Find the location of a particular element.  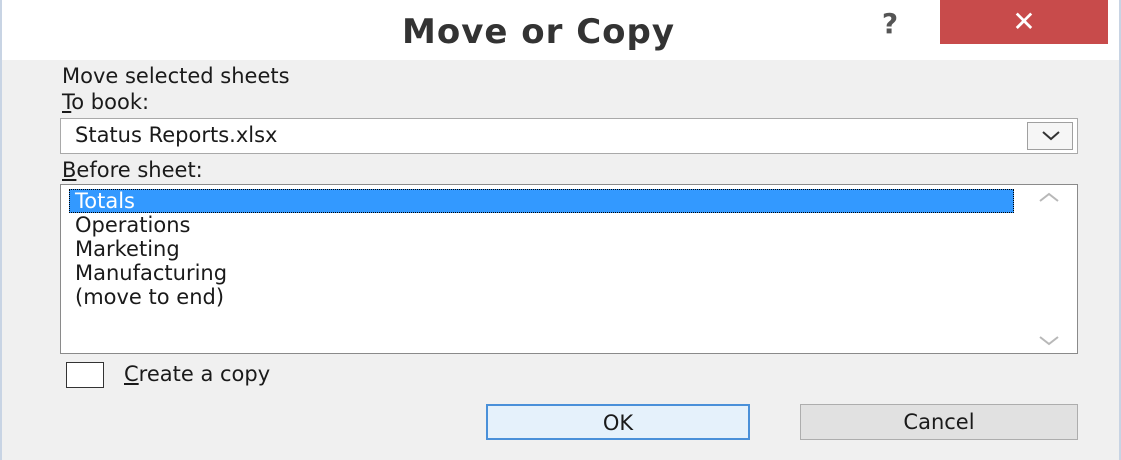

close-icon: ✕ is located at coordinates (1024, 21).